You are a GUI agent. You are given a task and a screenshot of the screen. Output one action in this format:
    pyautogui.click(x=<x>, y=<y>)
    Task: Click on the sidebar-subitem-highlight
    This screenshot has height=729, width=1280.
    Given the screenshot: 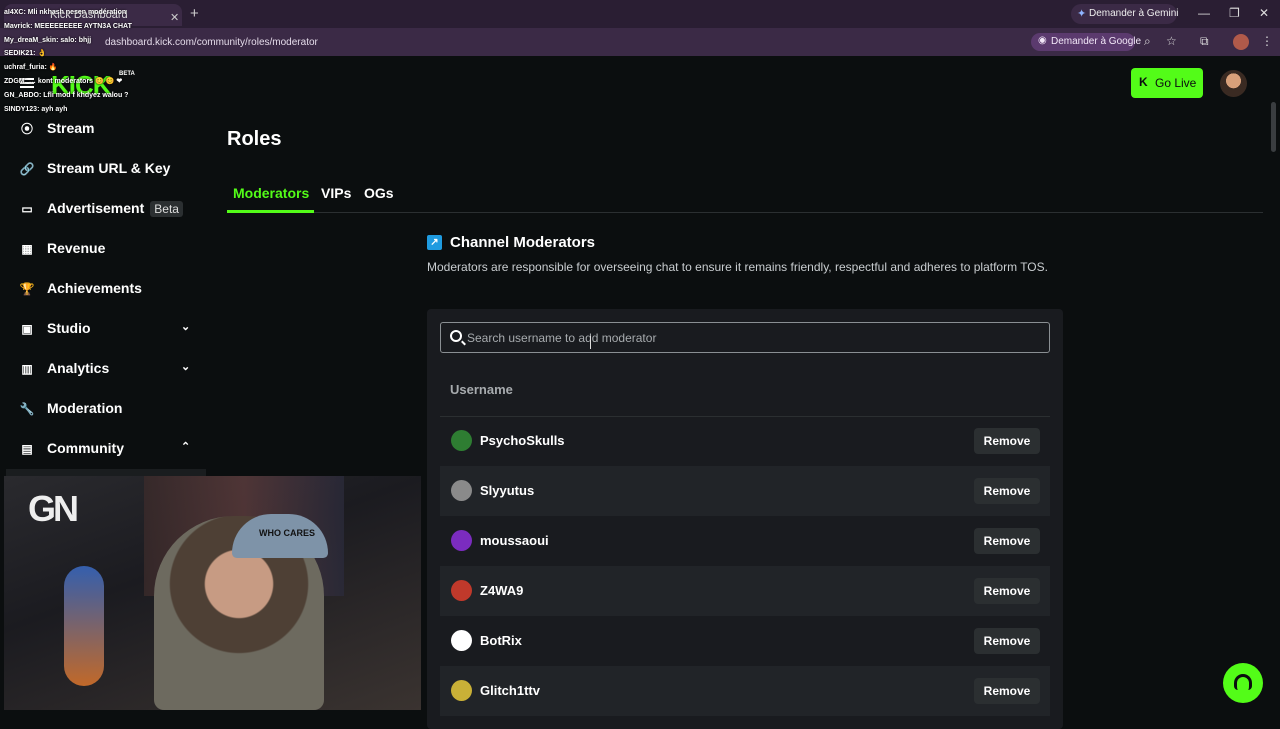 What is the action you would take?
    pyautogui.click(x=106, y=472)
    